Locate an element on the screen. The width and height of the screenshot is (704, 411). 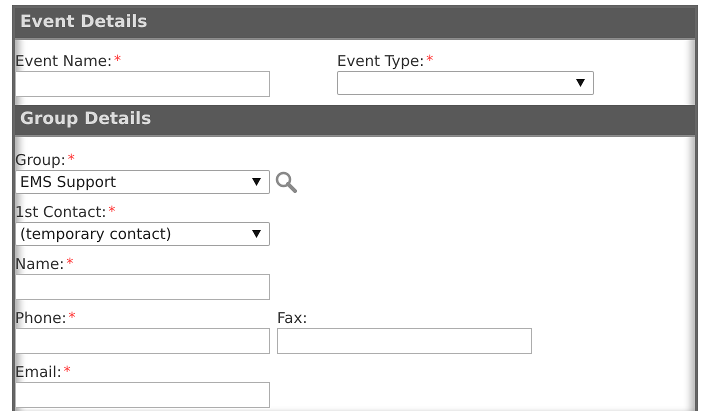
section-title: Group Details is located at coordinates (86, 120).